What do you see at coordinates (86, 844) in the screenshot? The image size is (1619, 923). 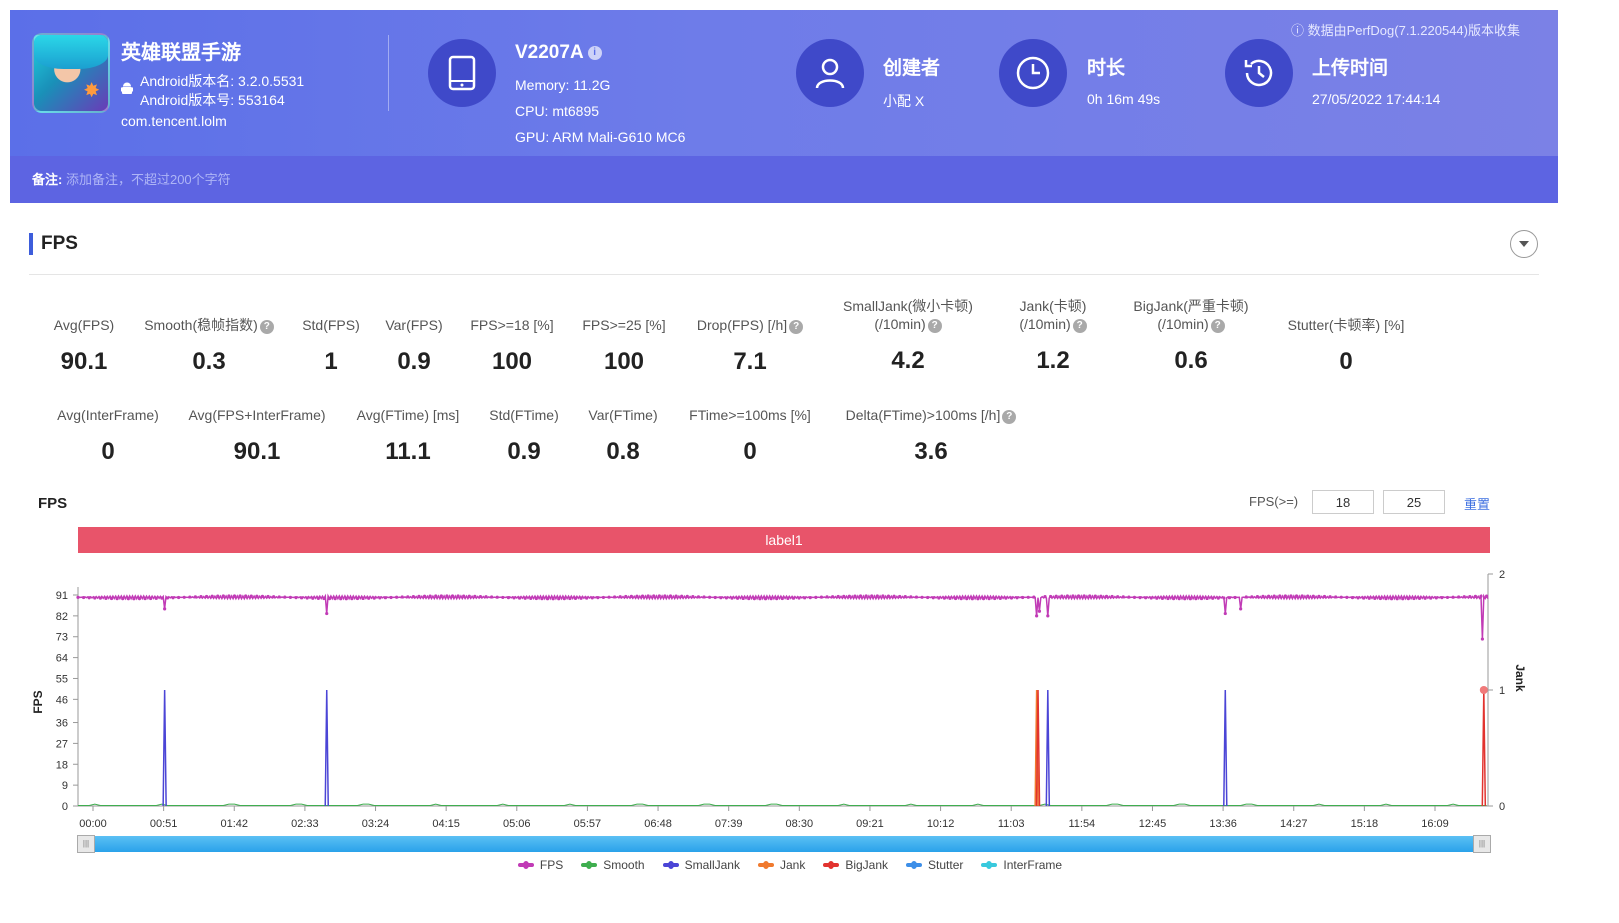 I see `slider-left-handle: |||` at bounding box center [86, 844].